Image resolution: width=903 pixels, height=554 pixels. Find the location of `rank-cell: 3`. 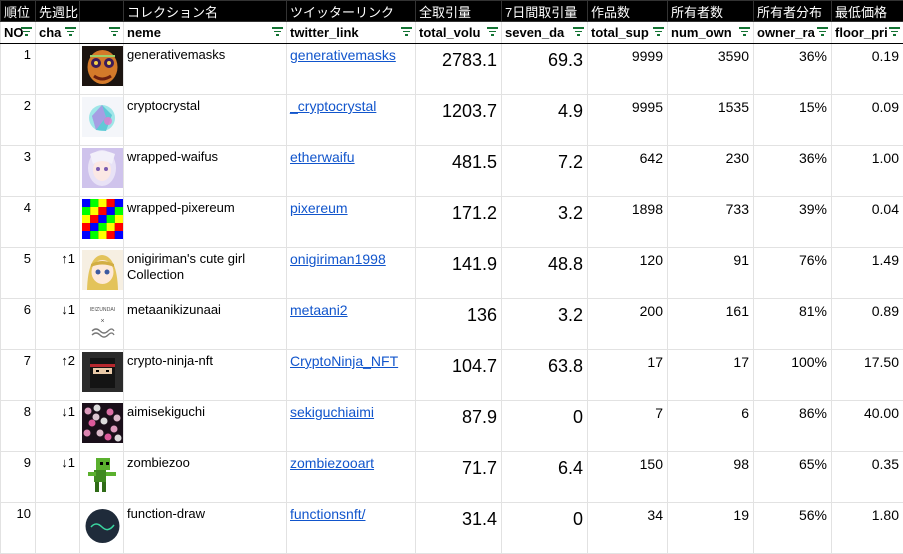

rank-cell: 3 is located at coordinates (18, 171).